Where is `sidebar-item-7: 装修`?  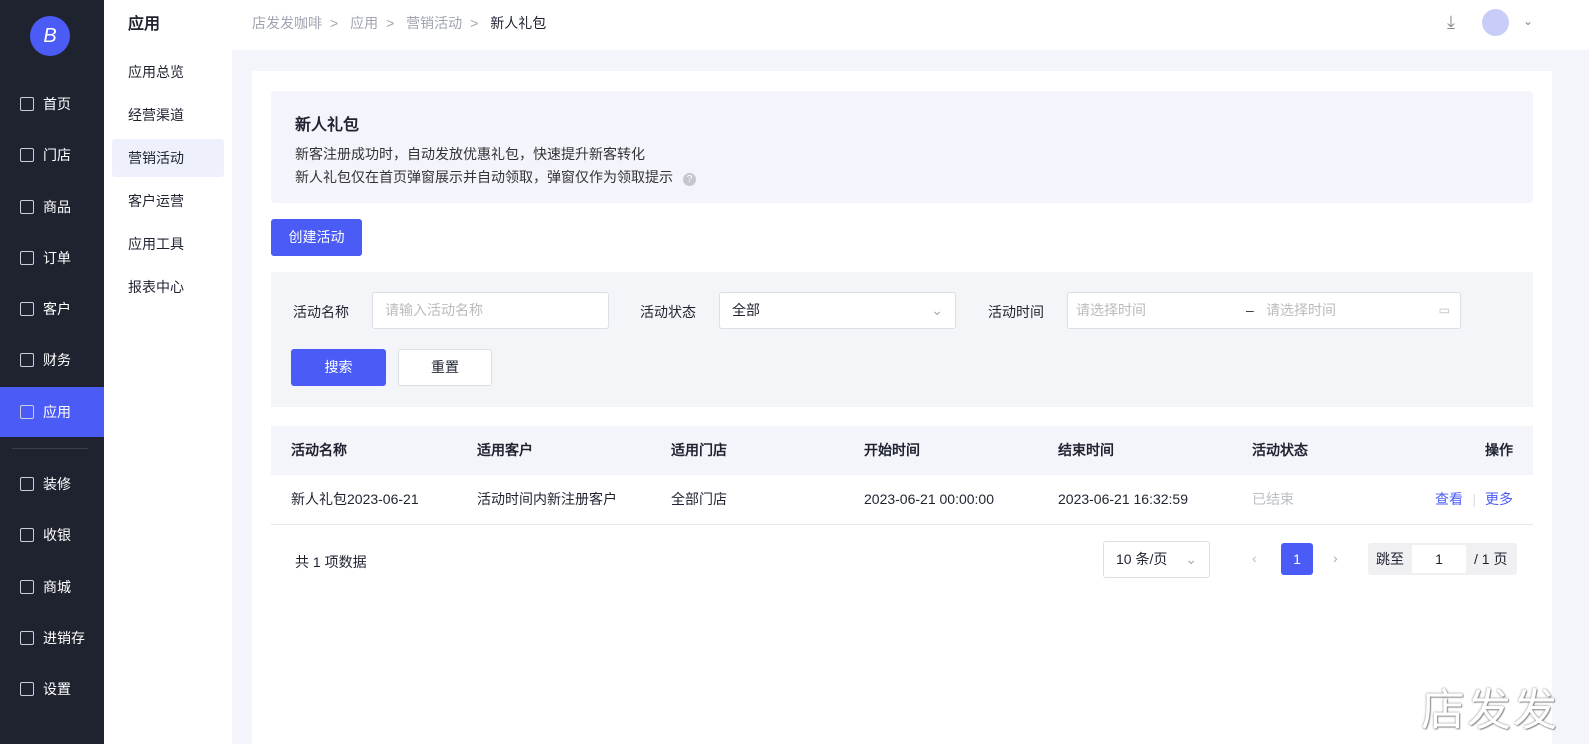
sidebar-item-7: 装修 is located at coordinates (52, 484).